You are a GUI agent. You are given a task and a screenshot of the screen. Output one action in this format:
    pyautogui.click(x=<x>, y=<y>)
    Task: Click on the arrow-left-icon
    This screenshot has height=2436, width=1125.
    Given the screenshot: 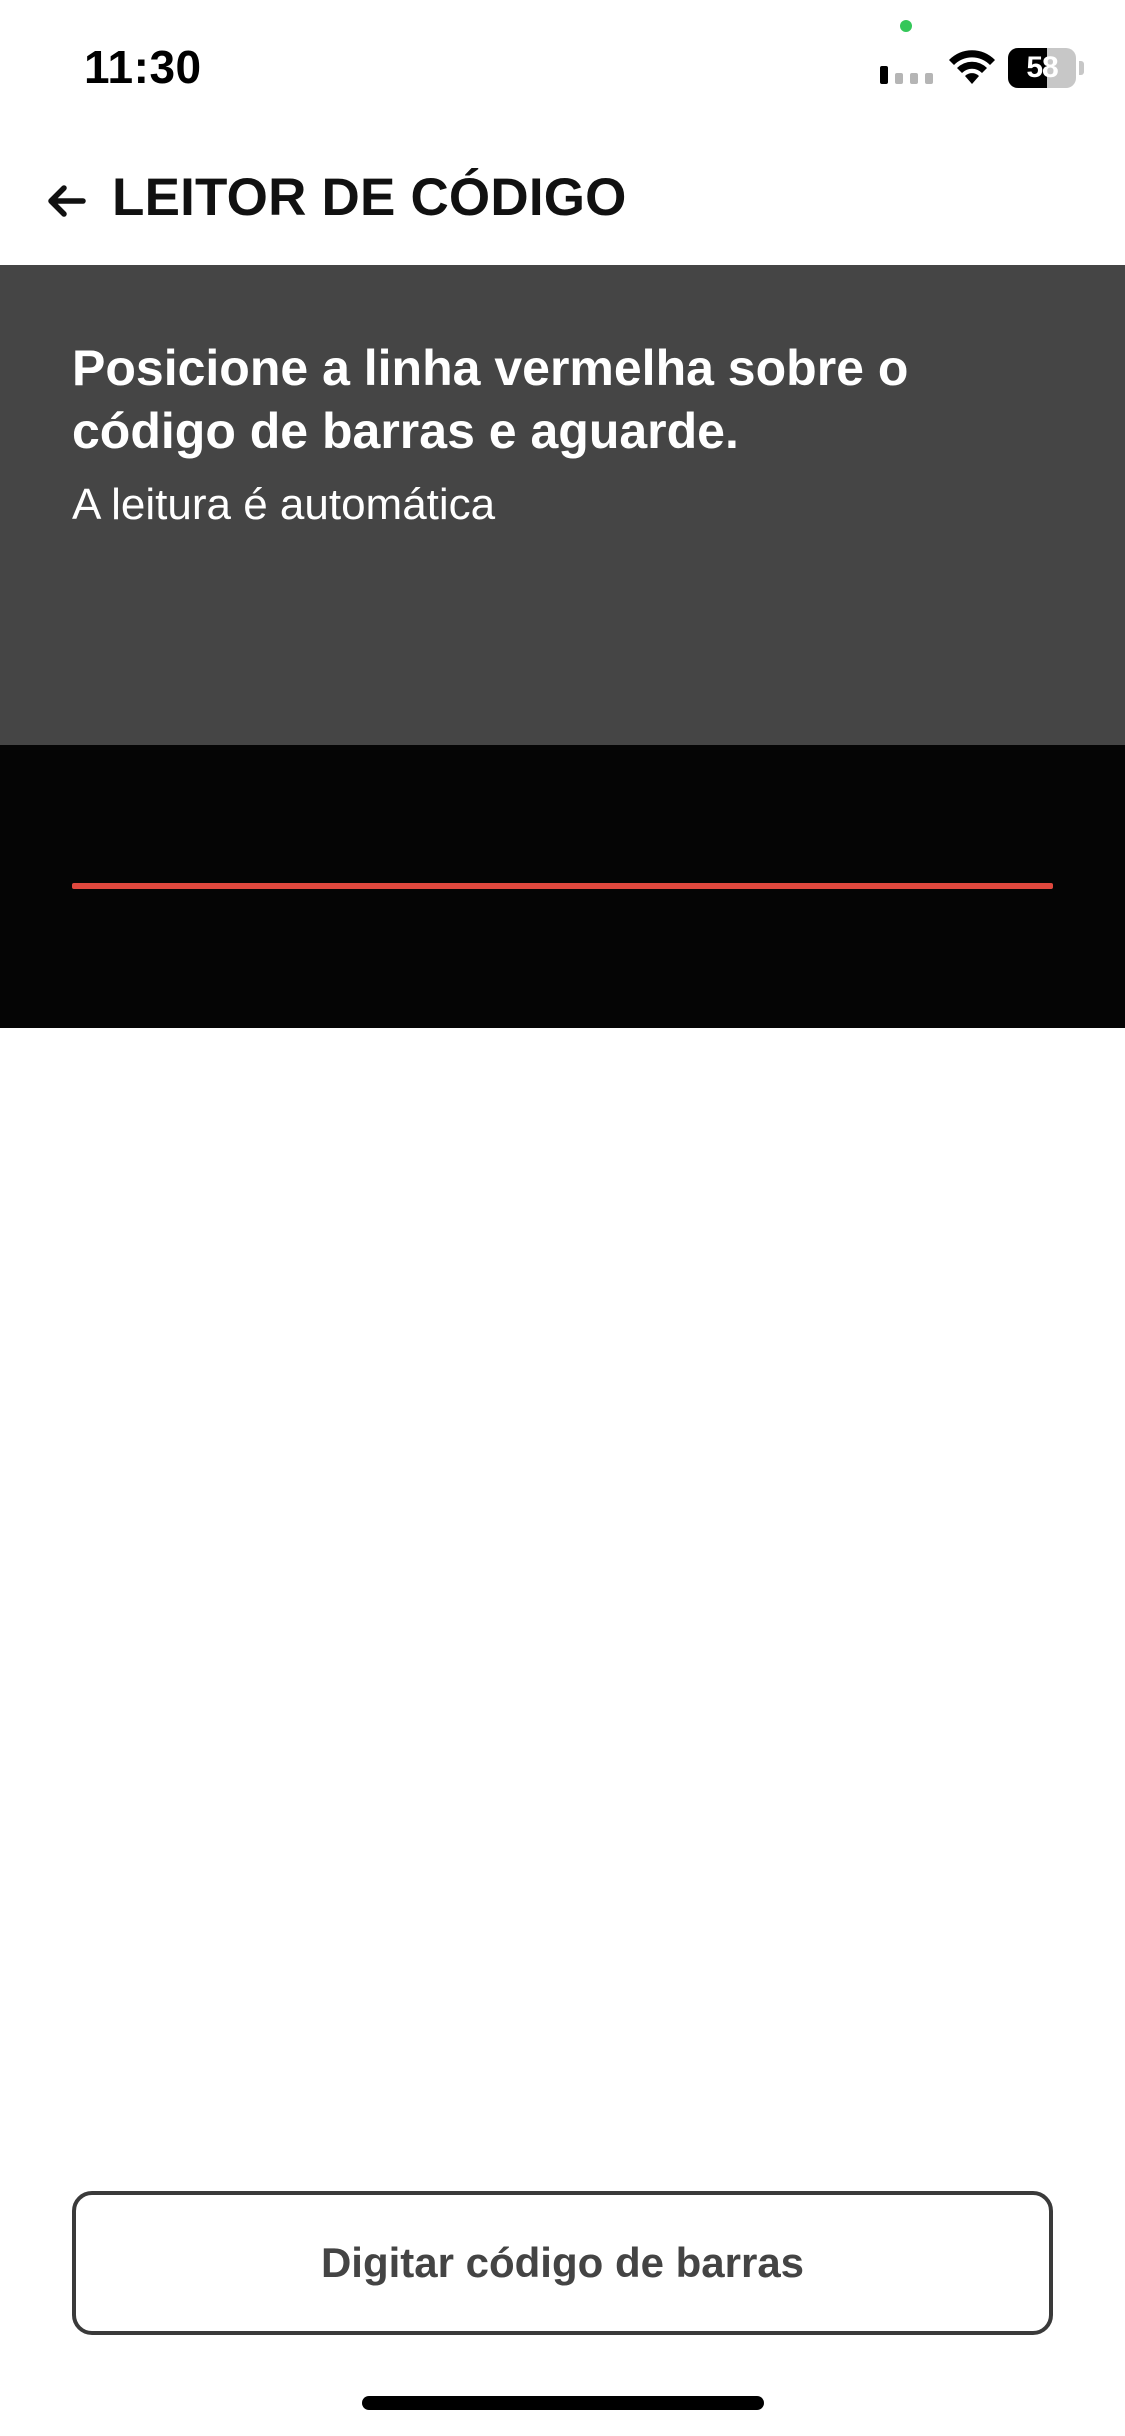 What is the action you would take?
    pyautogui.click(x=67, y=201)
    